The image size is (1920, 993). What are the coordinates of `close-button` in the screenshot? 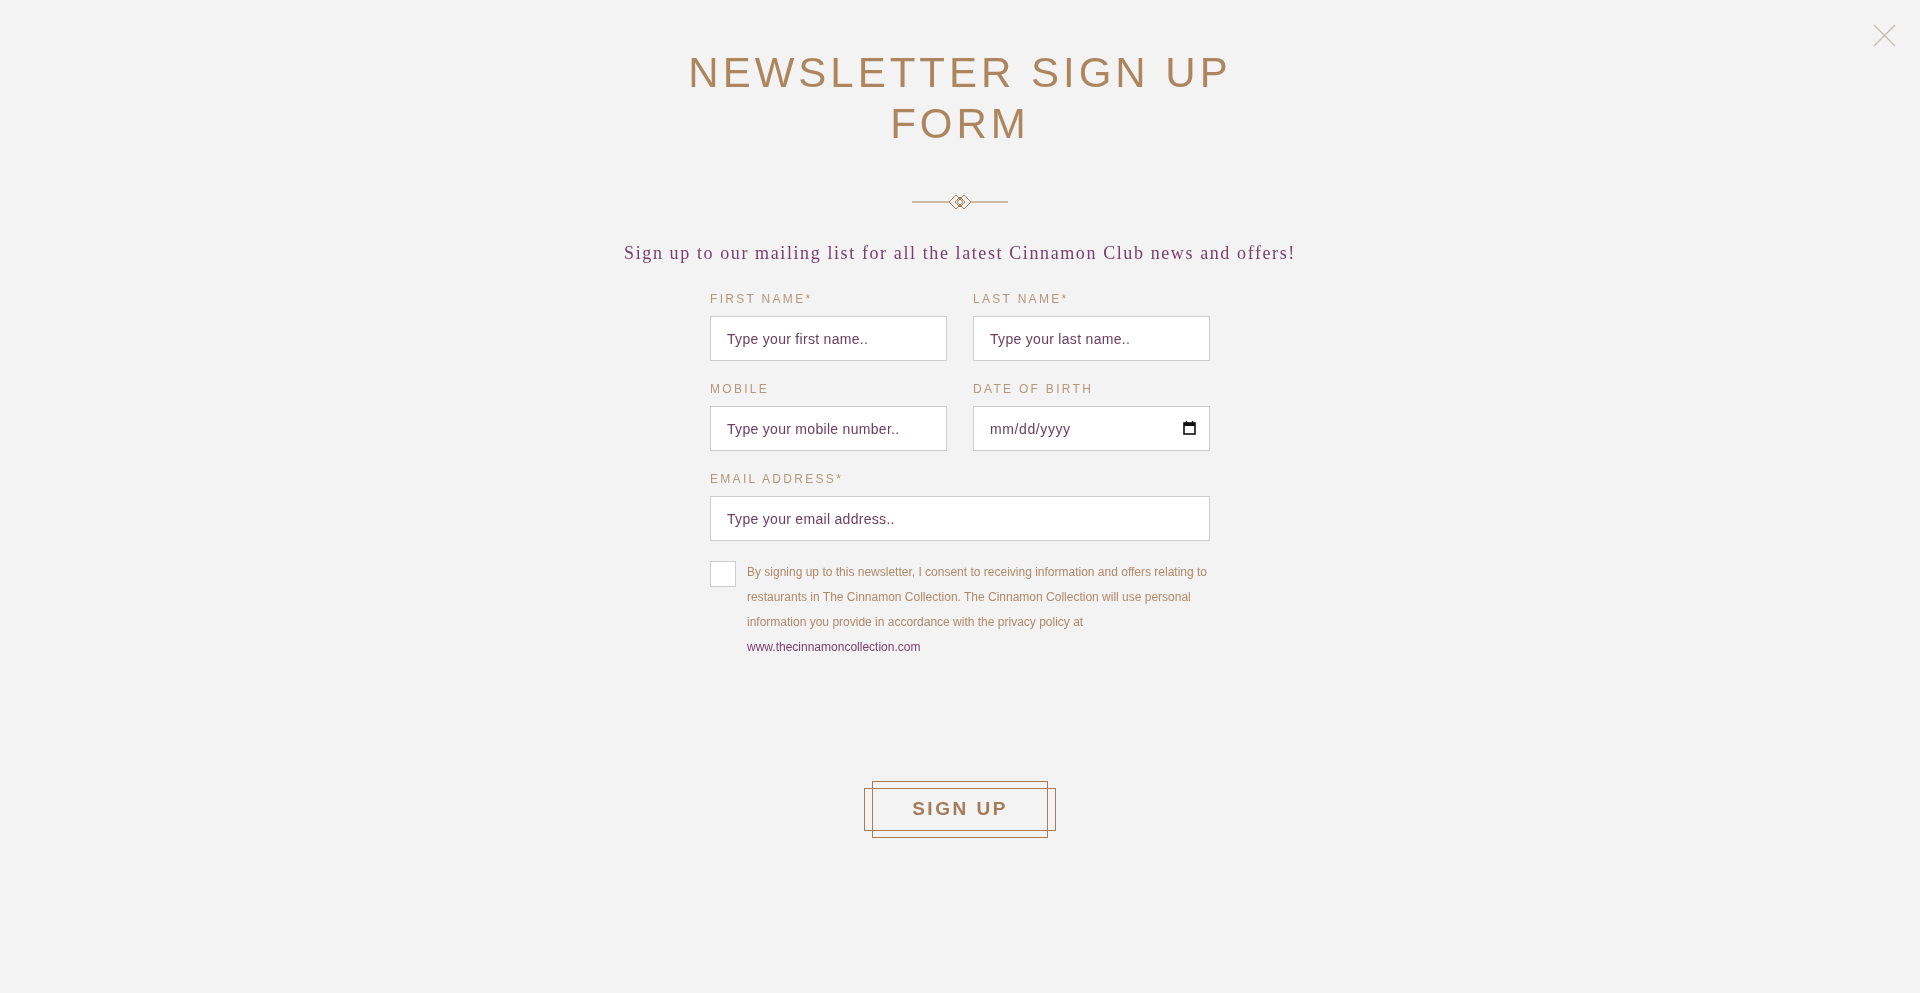 It's located at (1884, 35).